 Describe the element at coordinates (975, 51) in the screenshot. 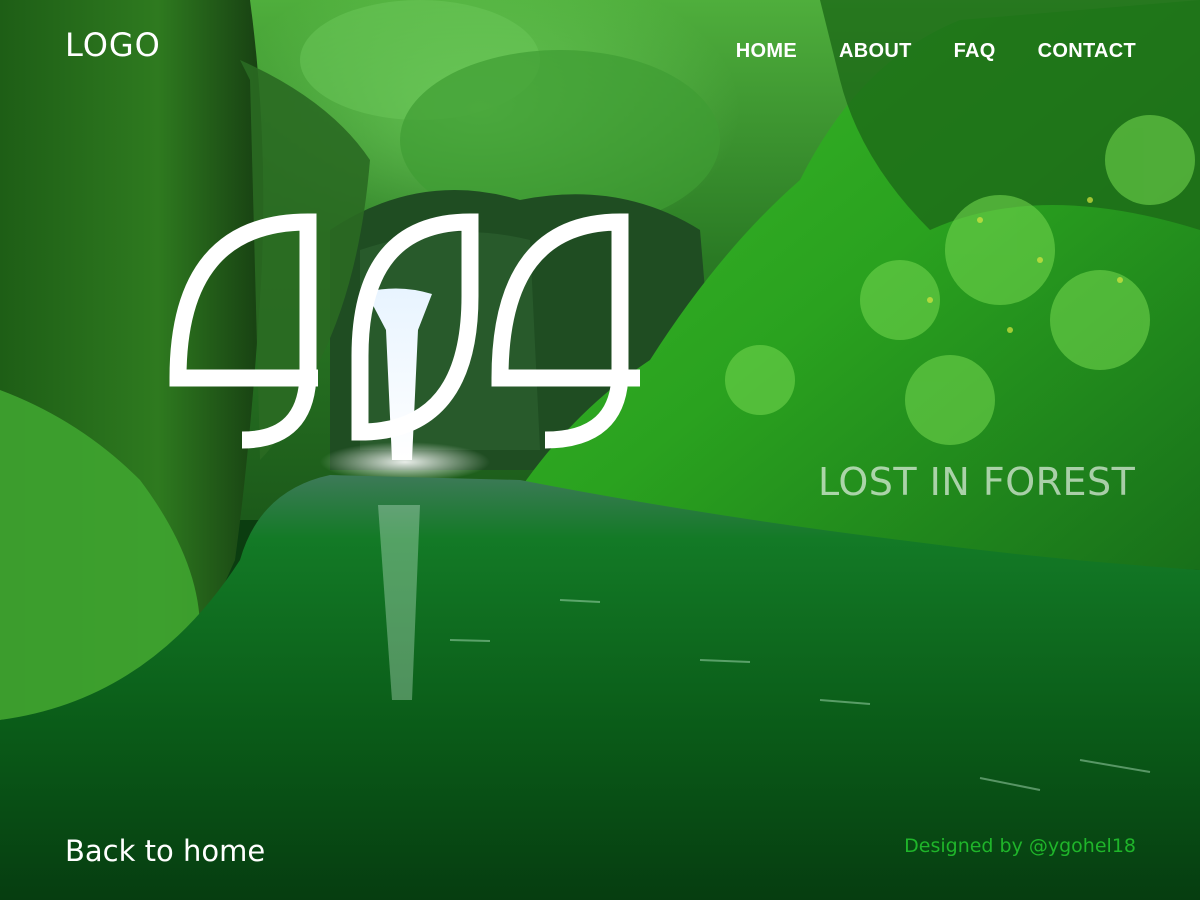

I see `nav-faq-link: FAQ` at that location.